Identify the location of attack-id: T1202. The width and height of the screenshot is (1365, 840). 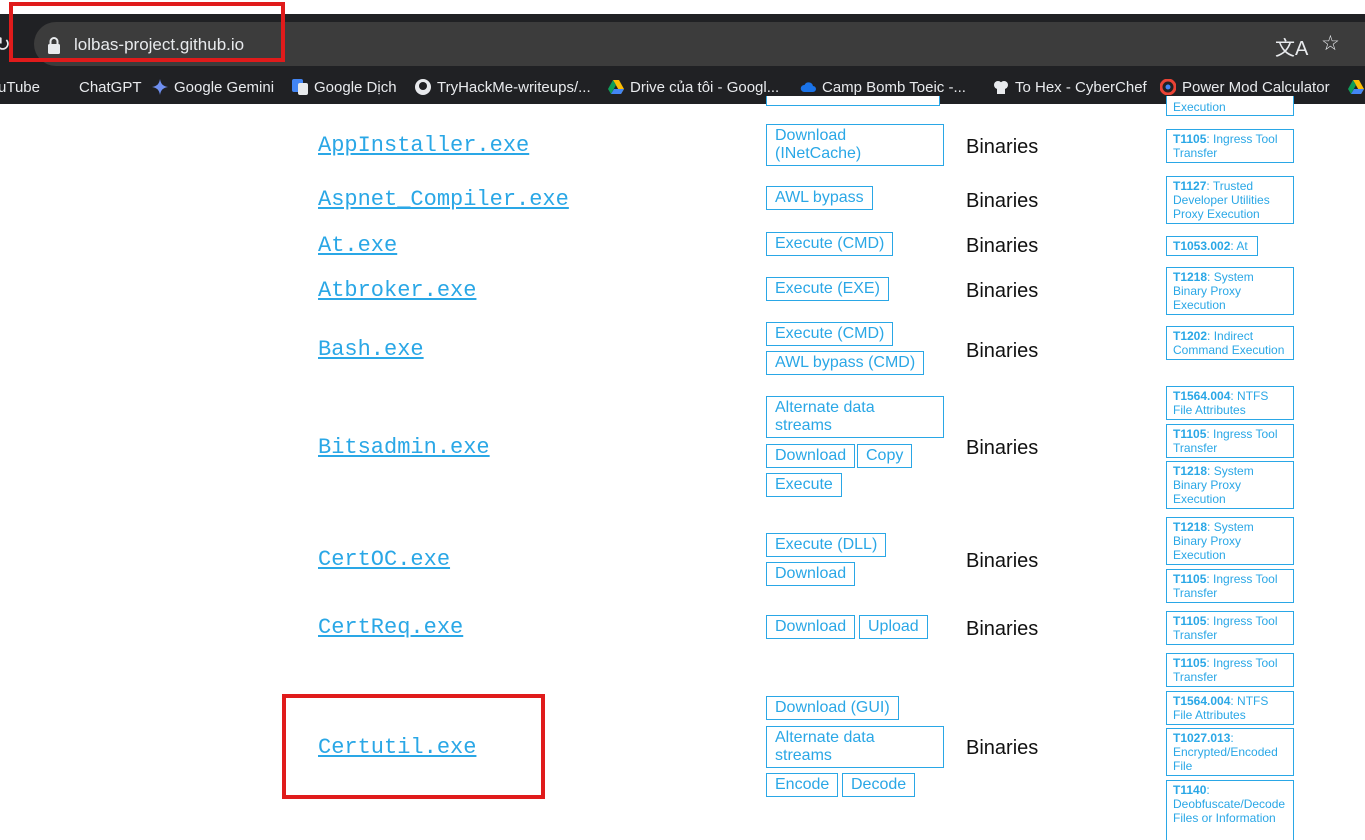
(1190, 336).